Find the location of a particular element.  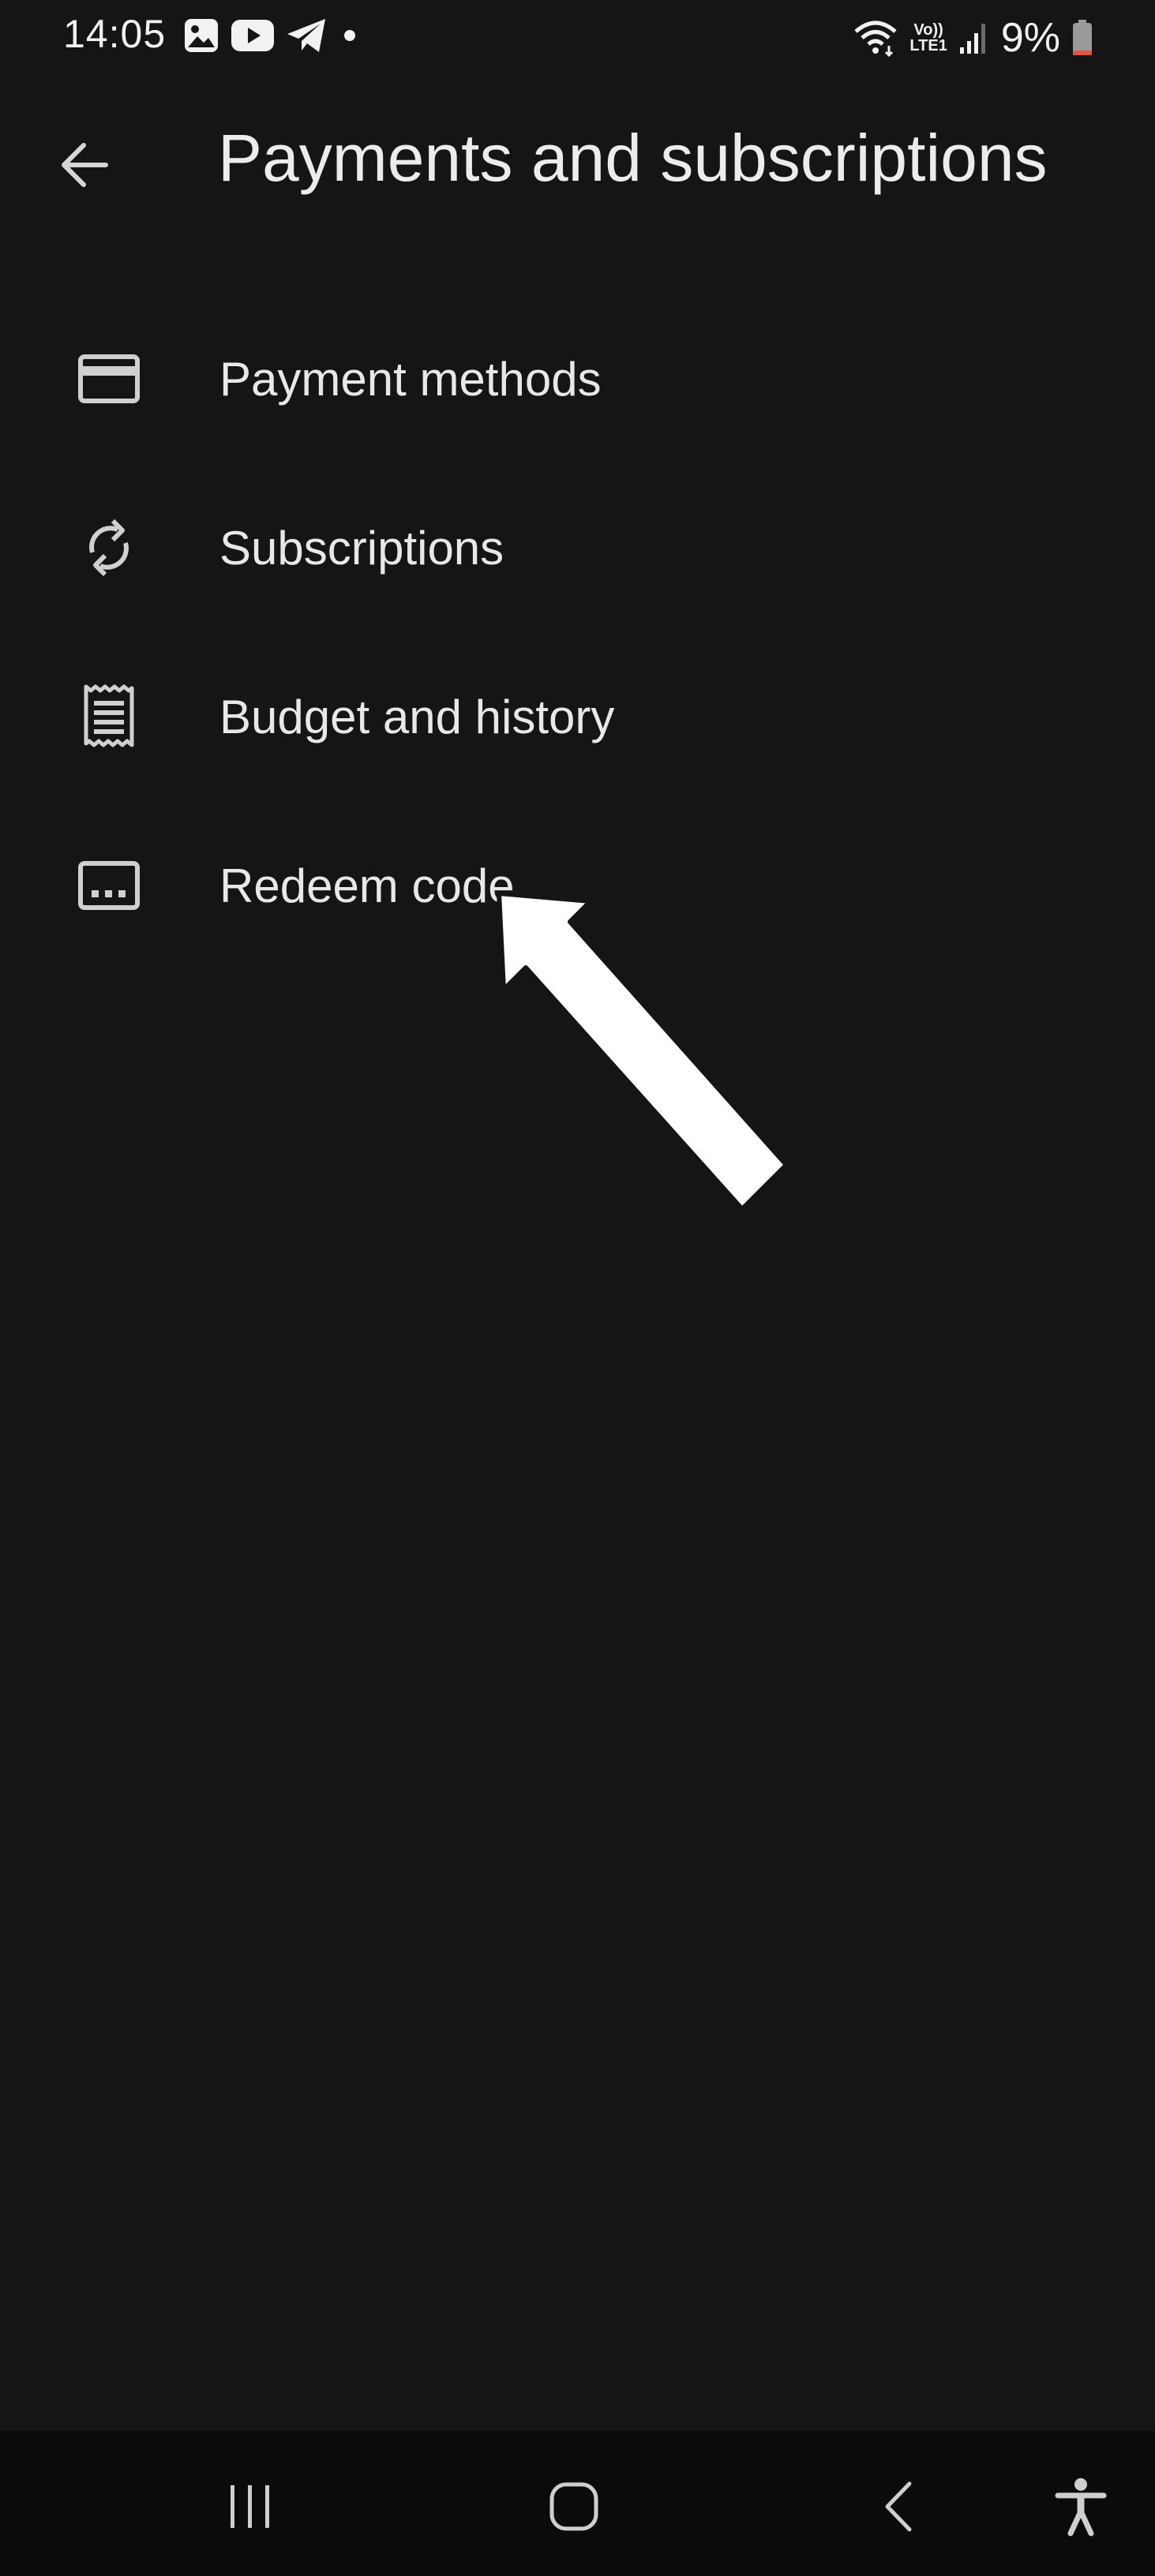

back-chevron-icon is located at coordinates (898, 2506).